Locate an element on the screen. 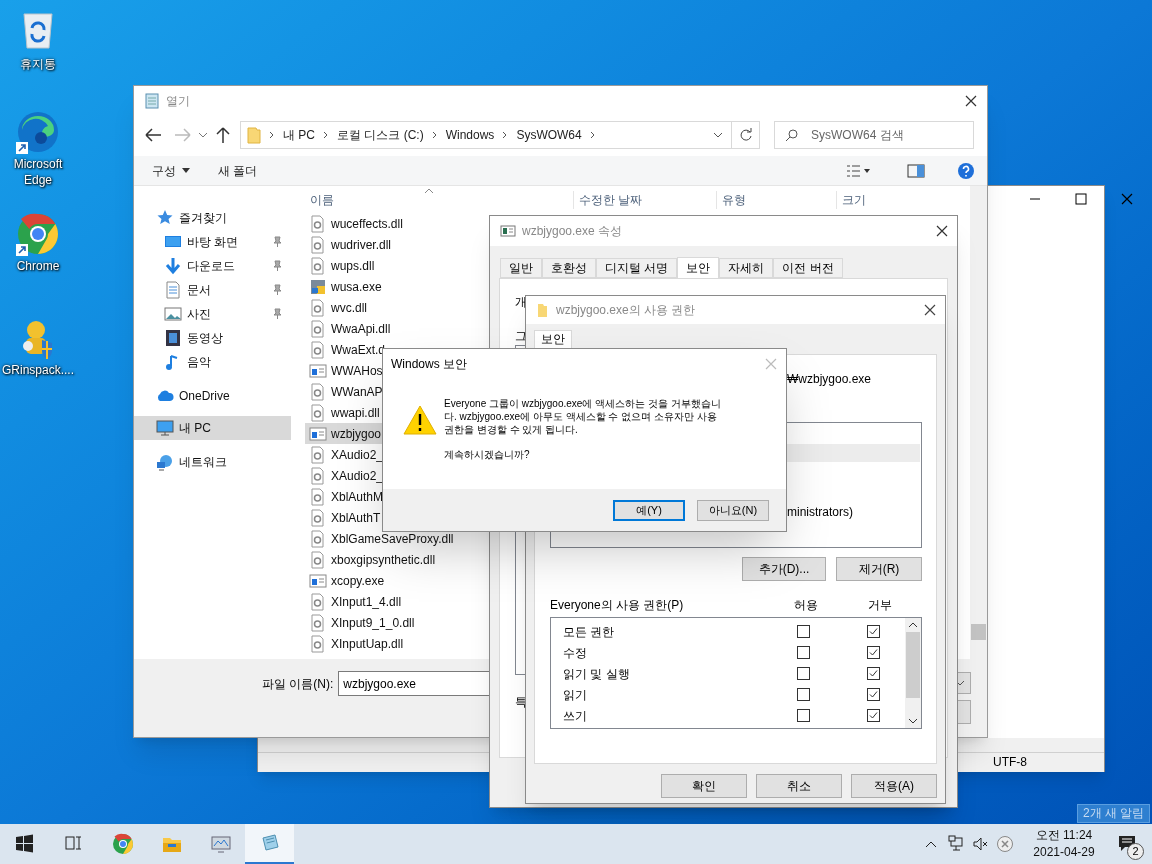 The image size is (1152, 864). nav-item: 다운로드 is located at coordinates (212, 266).